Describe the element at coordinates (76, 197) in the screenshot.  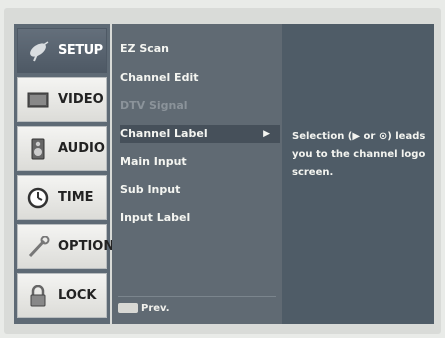
I see `tab-label: TIME` at that location.